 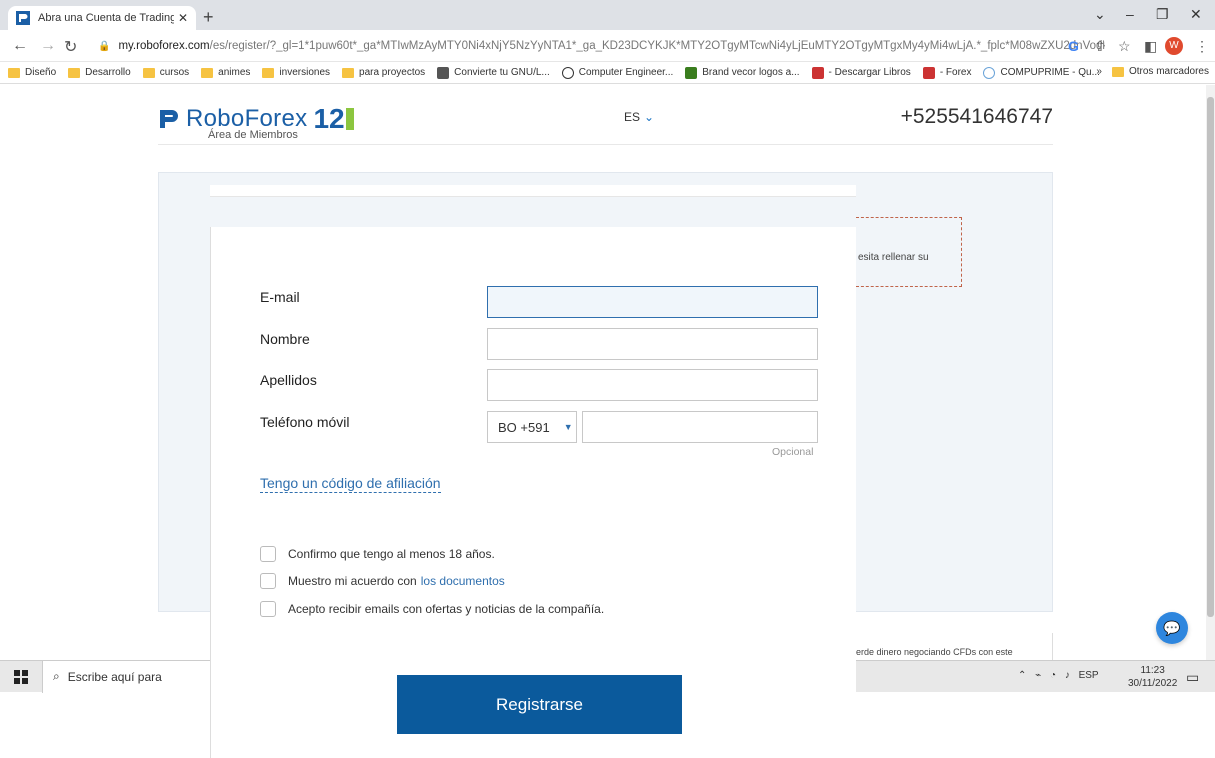 I want to click on profile-avatar: W, so click(x=1174, y=46).